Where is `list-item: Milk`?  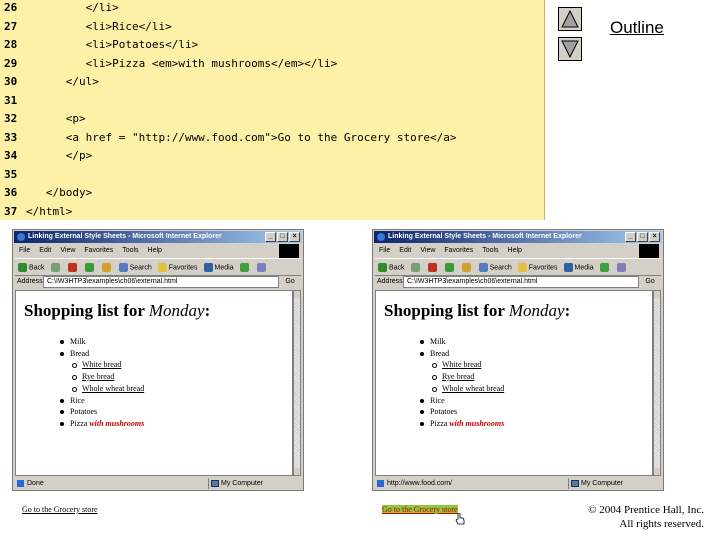 list-item: Milk is located at coordinates (462, 342).